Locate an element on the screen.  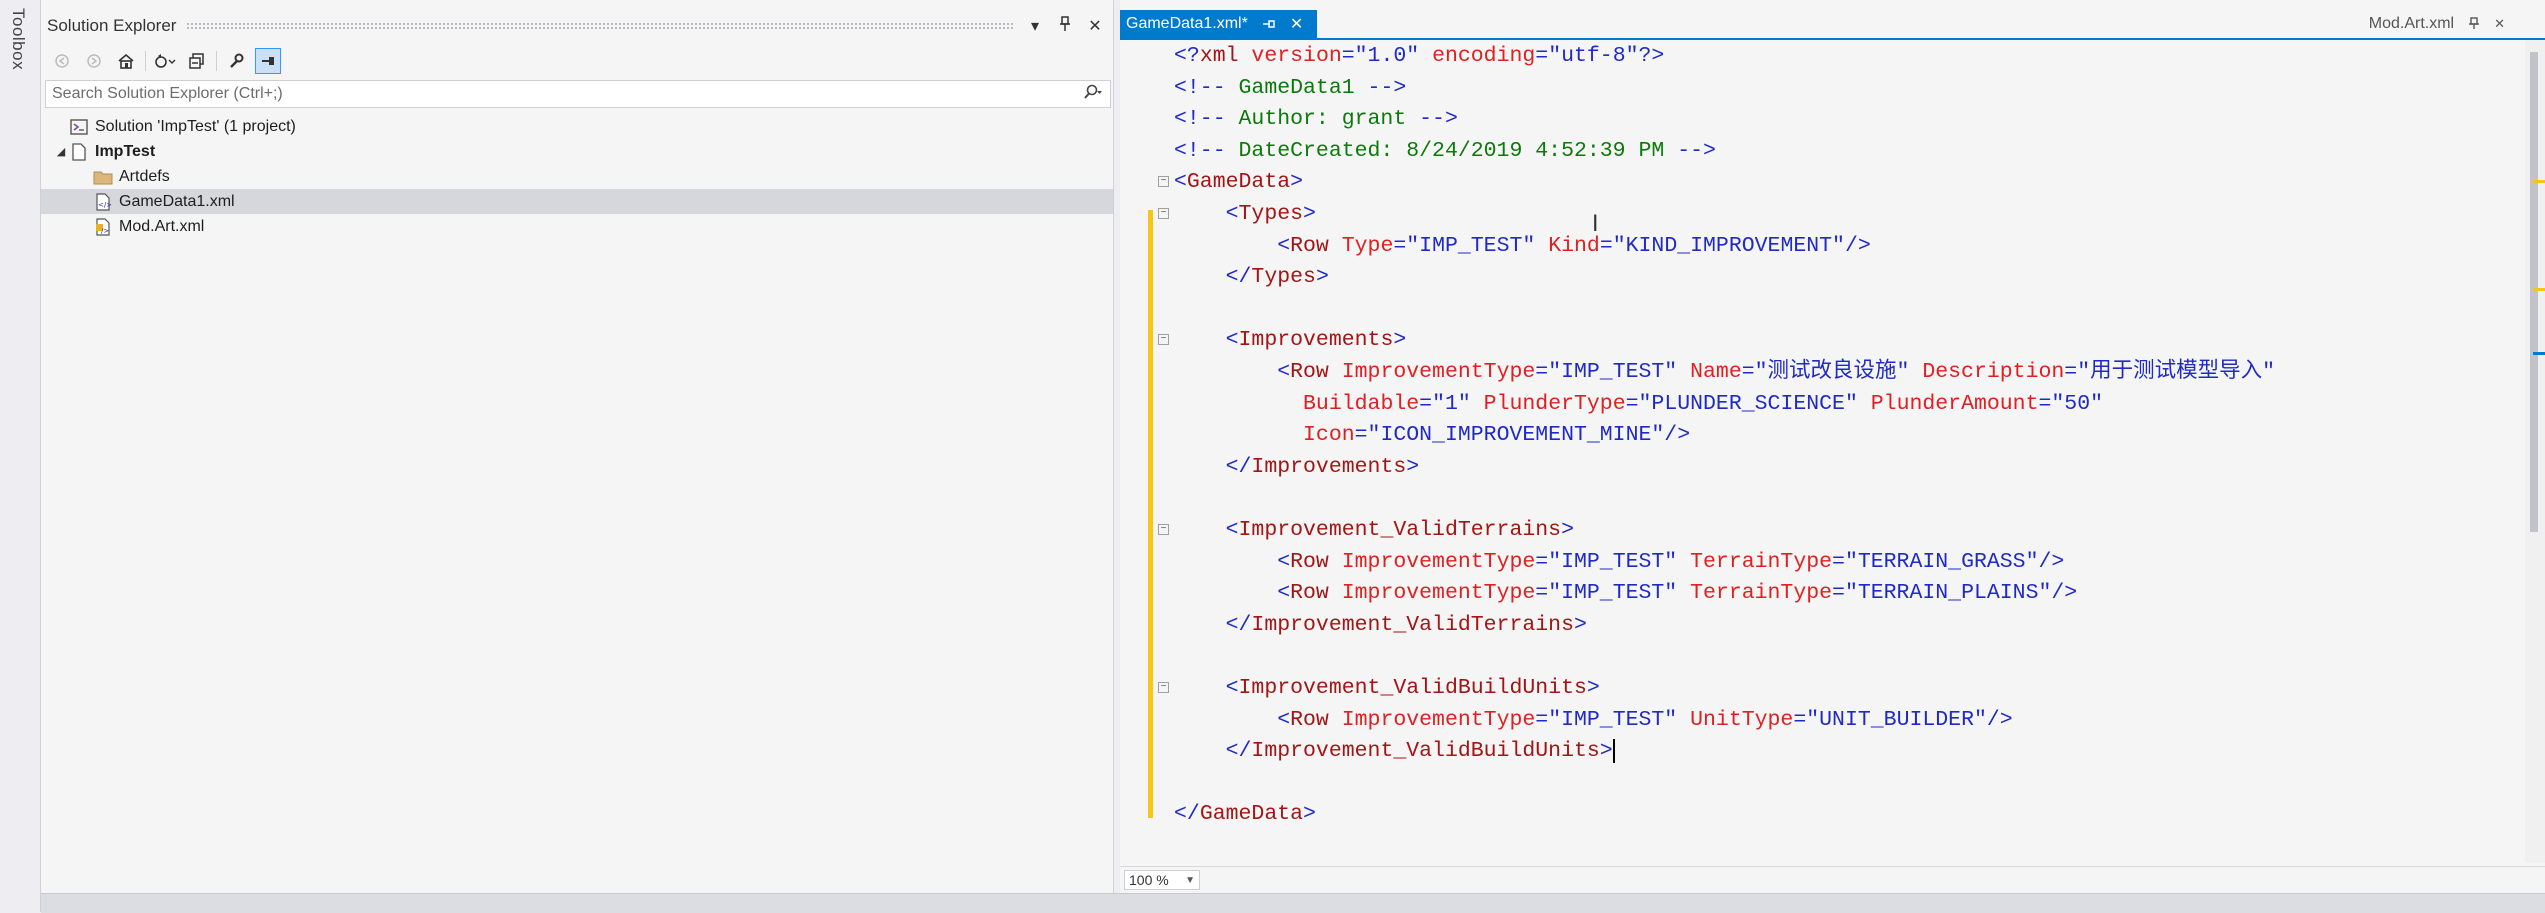
pin-icon is located at coordinates (1065, 26).